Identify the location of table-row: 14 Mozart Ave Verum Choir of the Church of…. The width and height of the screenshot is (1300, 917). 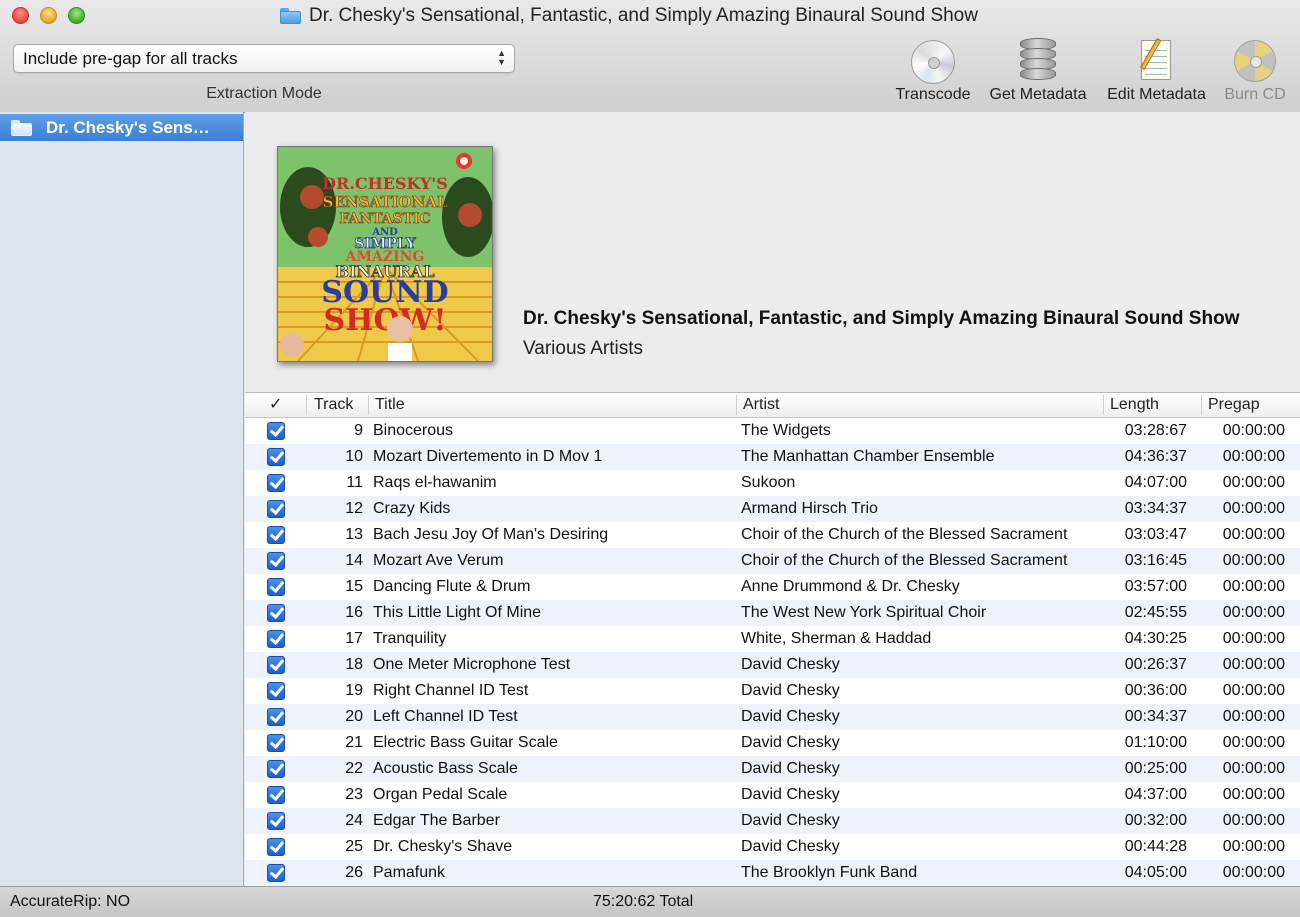
(772, 561).